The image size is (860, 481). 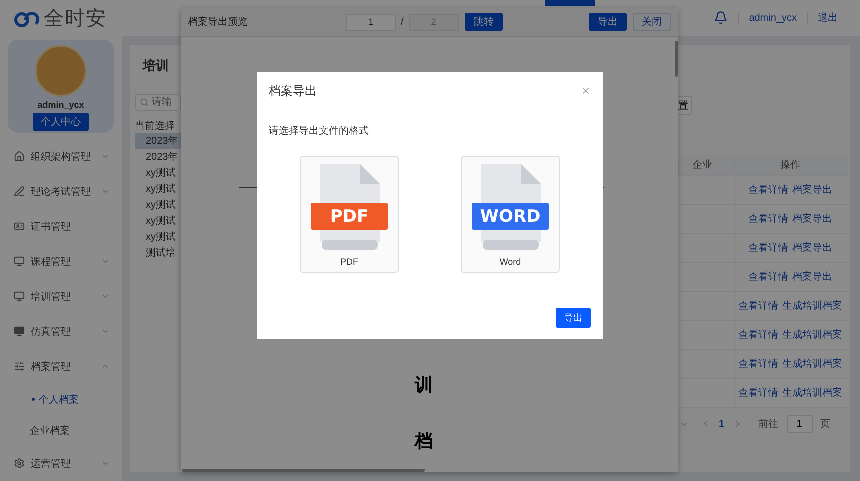 What do you see at coordinates (825, 424) in the screenshot?
I see `page-unit: 页` at bounding box center [825, 424].